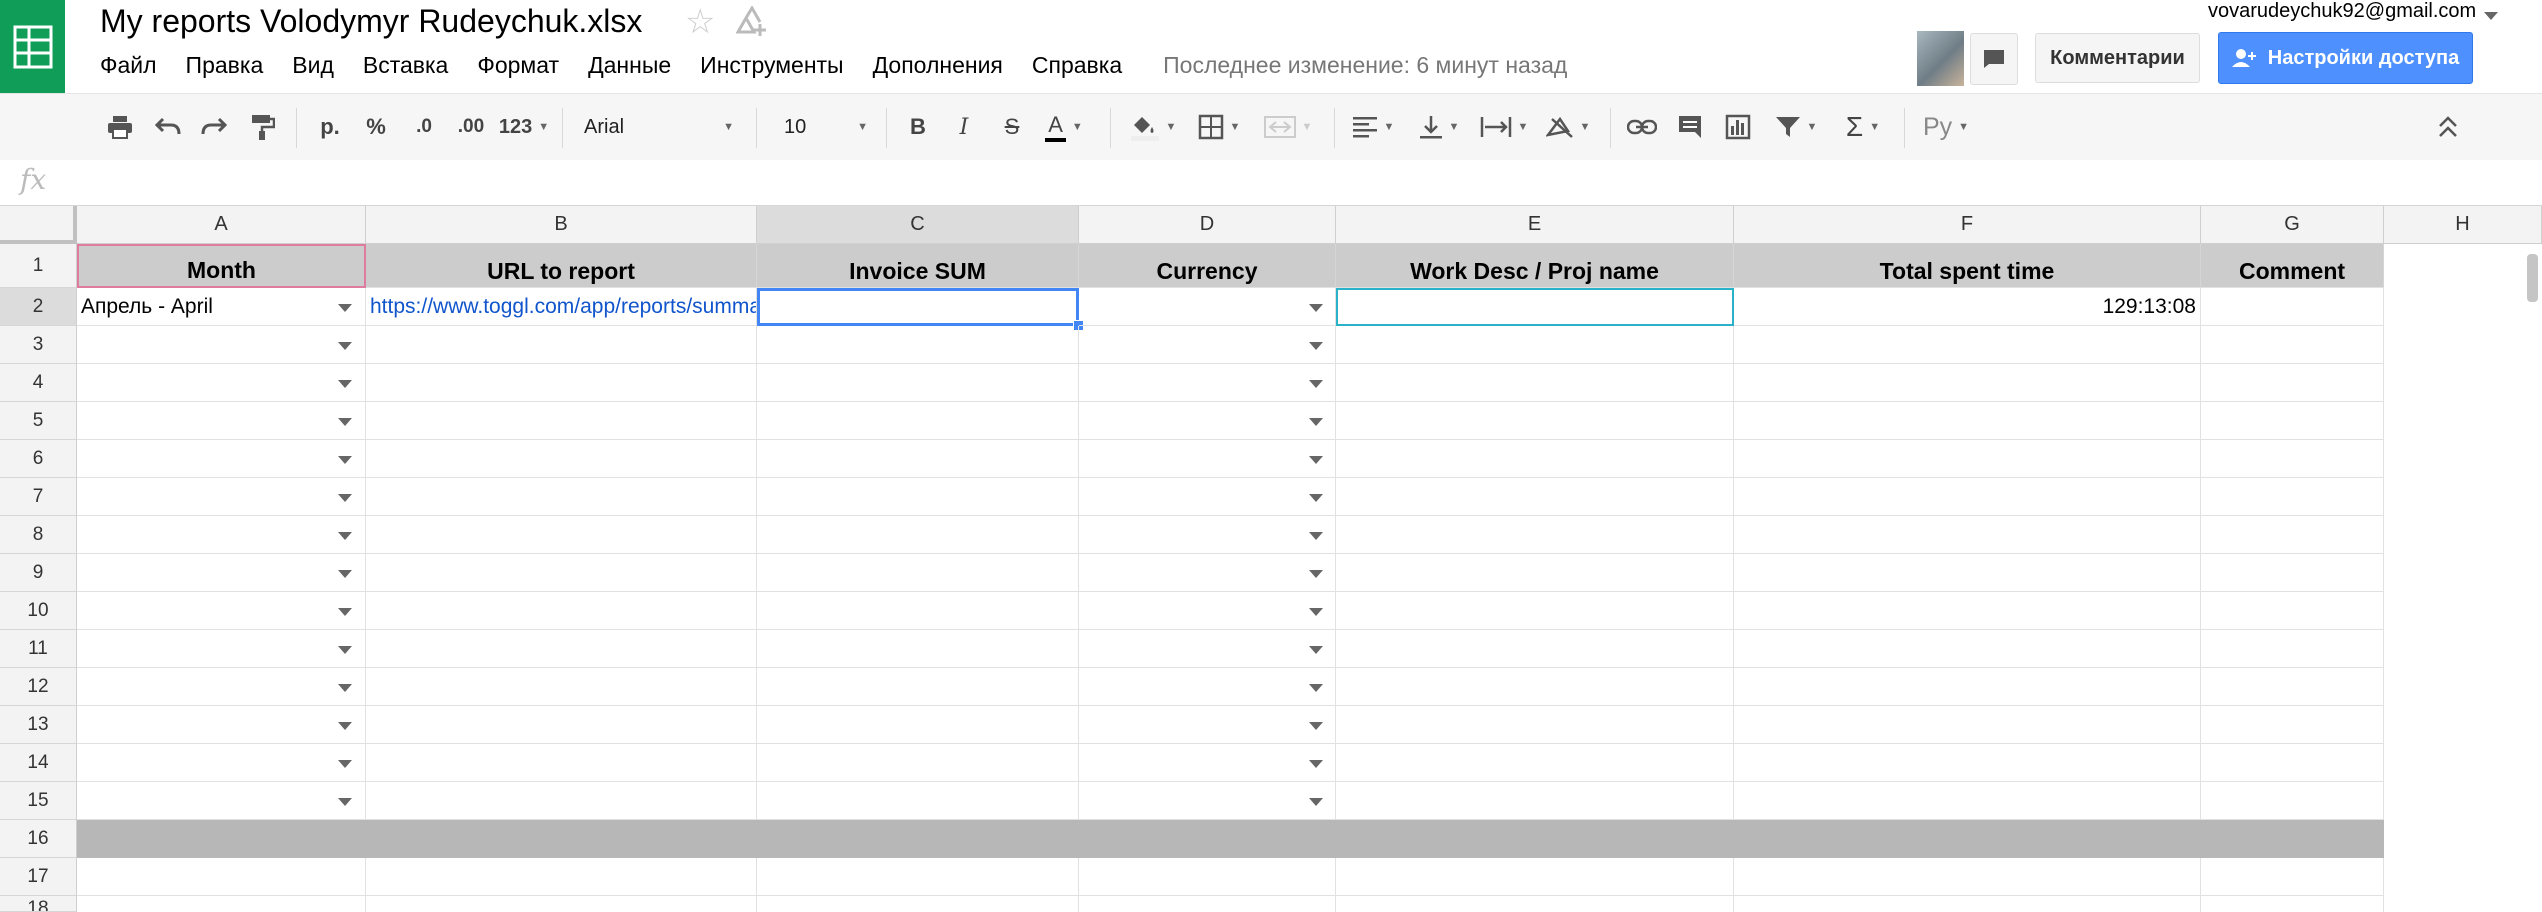  I want to click on filter-button: ▼, so click(1796, 127).